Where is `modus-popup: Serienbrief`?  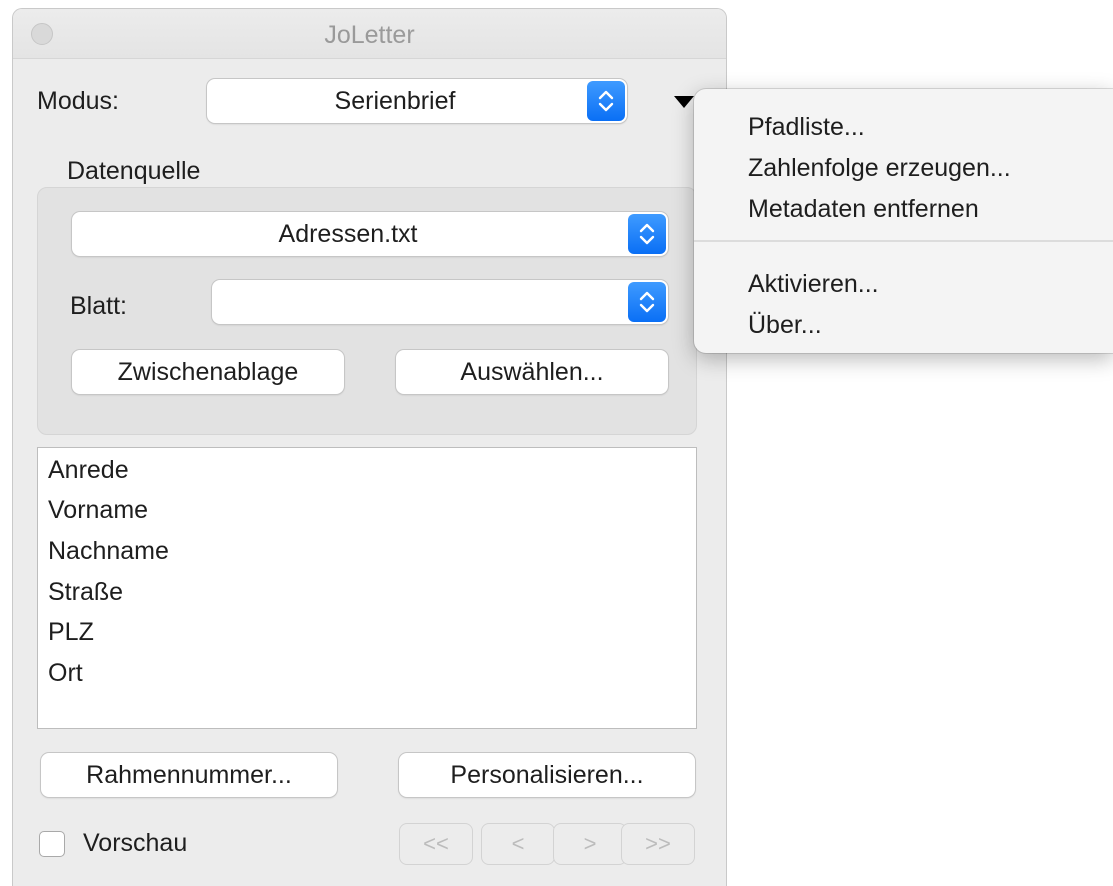
modus-popup: Serienbrief is located at coordinates (417, 101).